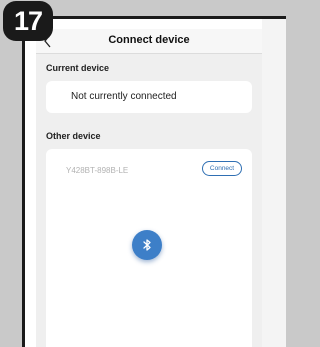 The height and width of the screenshot is (347, 320). I want to click on step-number: 17, so click(28, 20).